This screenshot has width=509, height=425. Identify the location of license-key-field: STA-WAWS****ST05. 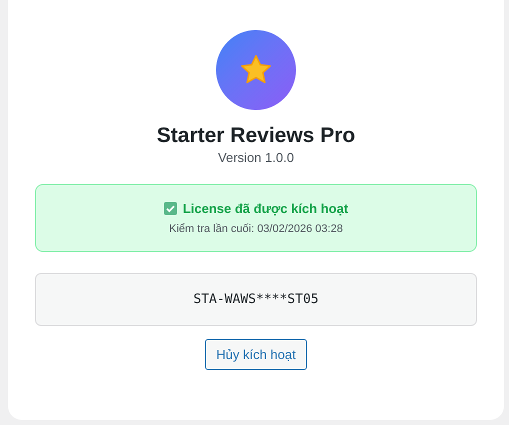
(256, 299).